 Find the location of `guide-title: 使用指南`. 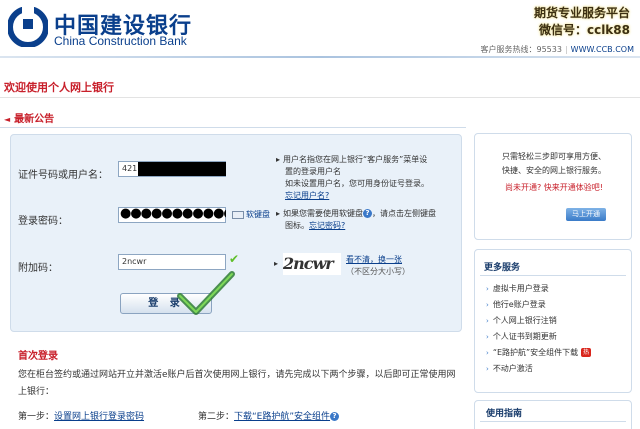

guide-title: 使用指南 is located at coordinates (504, 414).